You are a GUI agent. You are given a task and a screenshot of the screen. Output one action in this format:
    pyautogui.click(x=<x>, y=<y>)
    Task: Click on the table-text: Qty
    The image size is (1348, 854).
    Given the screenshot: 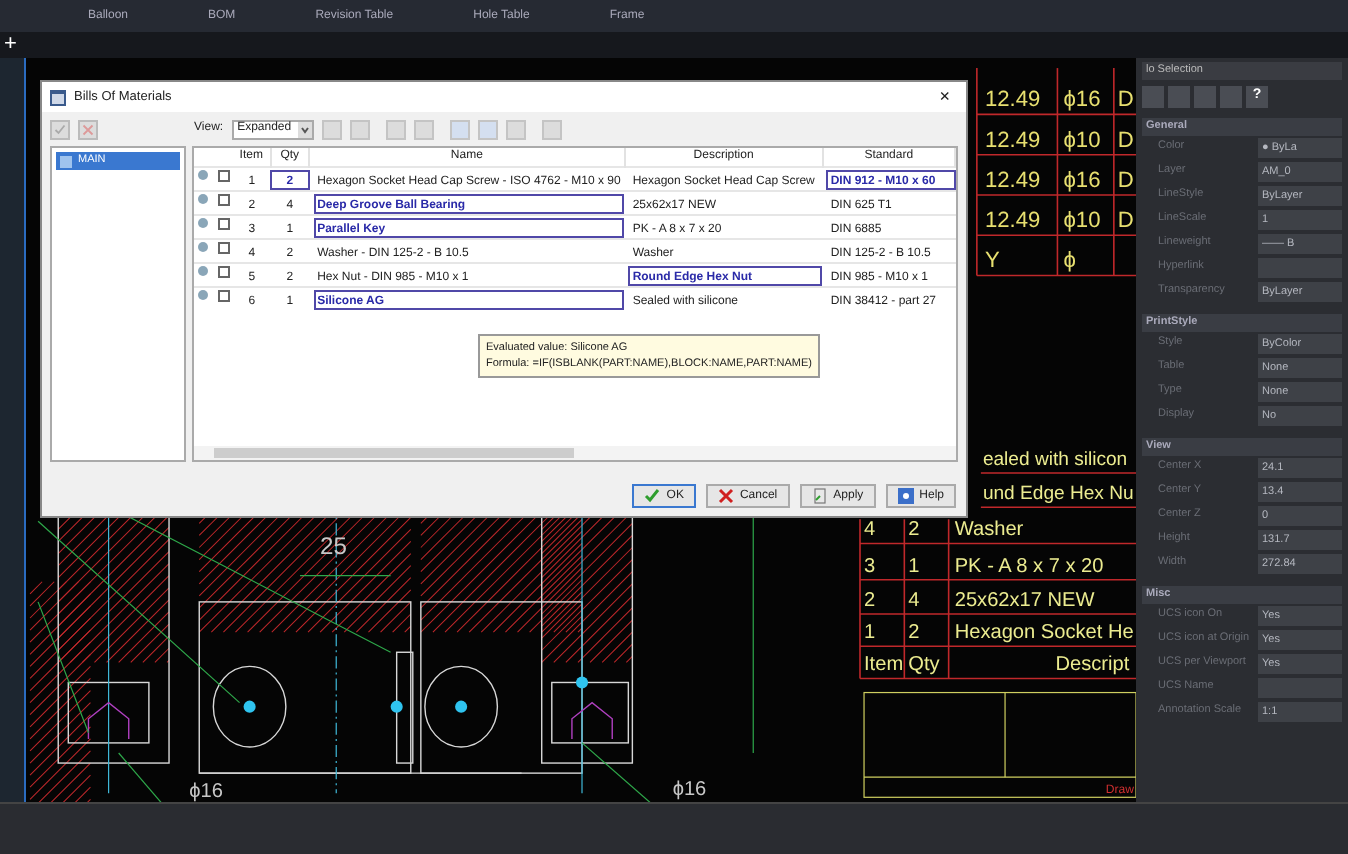 What is the action you would take?
    pyautogui.click(x=924, y=664)
    